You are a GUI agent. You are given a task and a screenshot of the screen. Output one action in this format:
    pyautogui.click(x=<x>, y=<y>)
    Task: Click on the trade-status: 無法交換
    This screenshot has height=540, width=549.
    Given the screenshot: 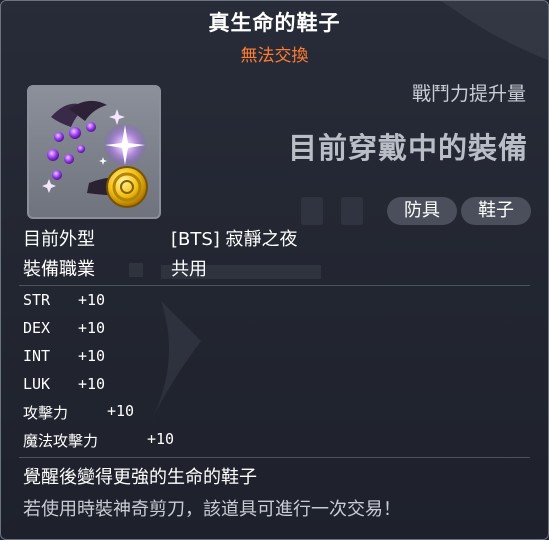 What is the action you would take?
    pyautogui.click(x=274, y=56)
    